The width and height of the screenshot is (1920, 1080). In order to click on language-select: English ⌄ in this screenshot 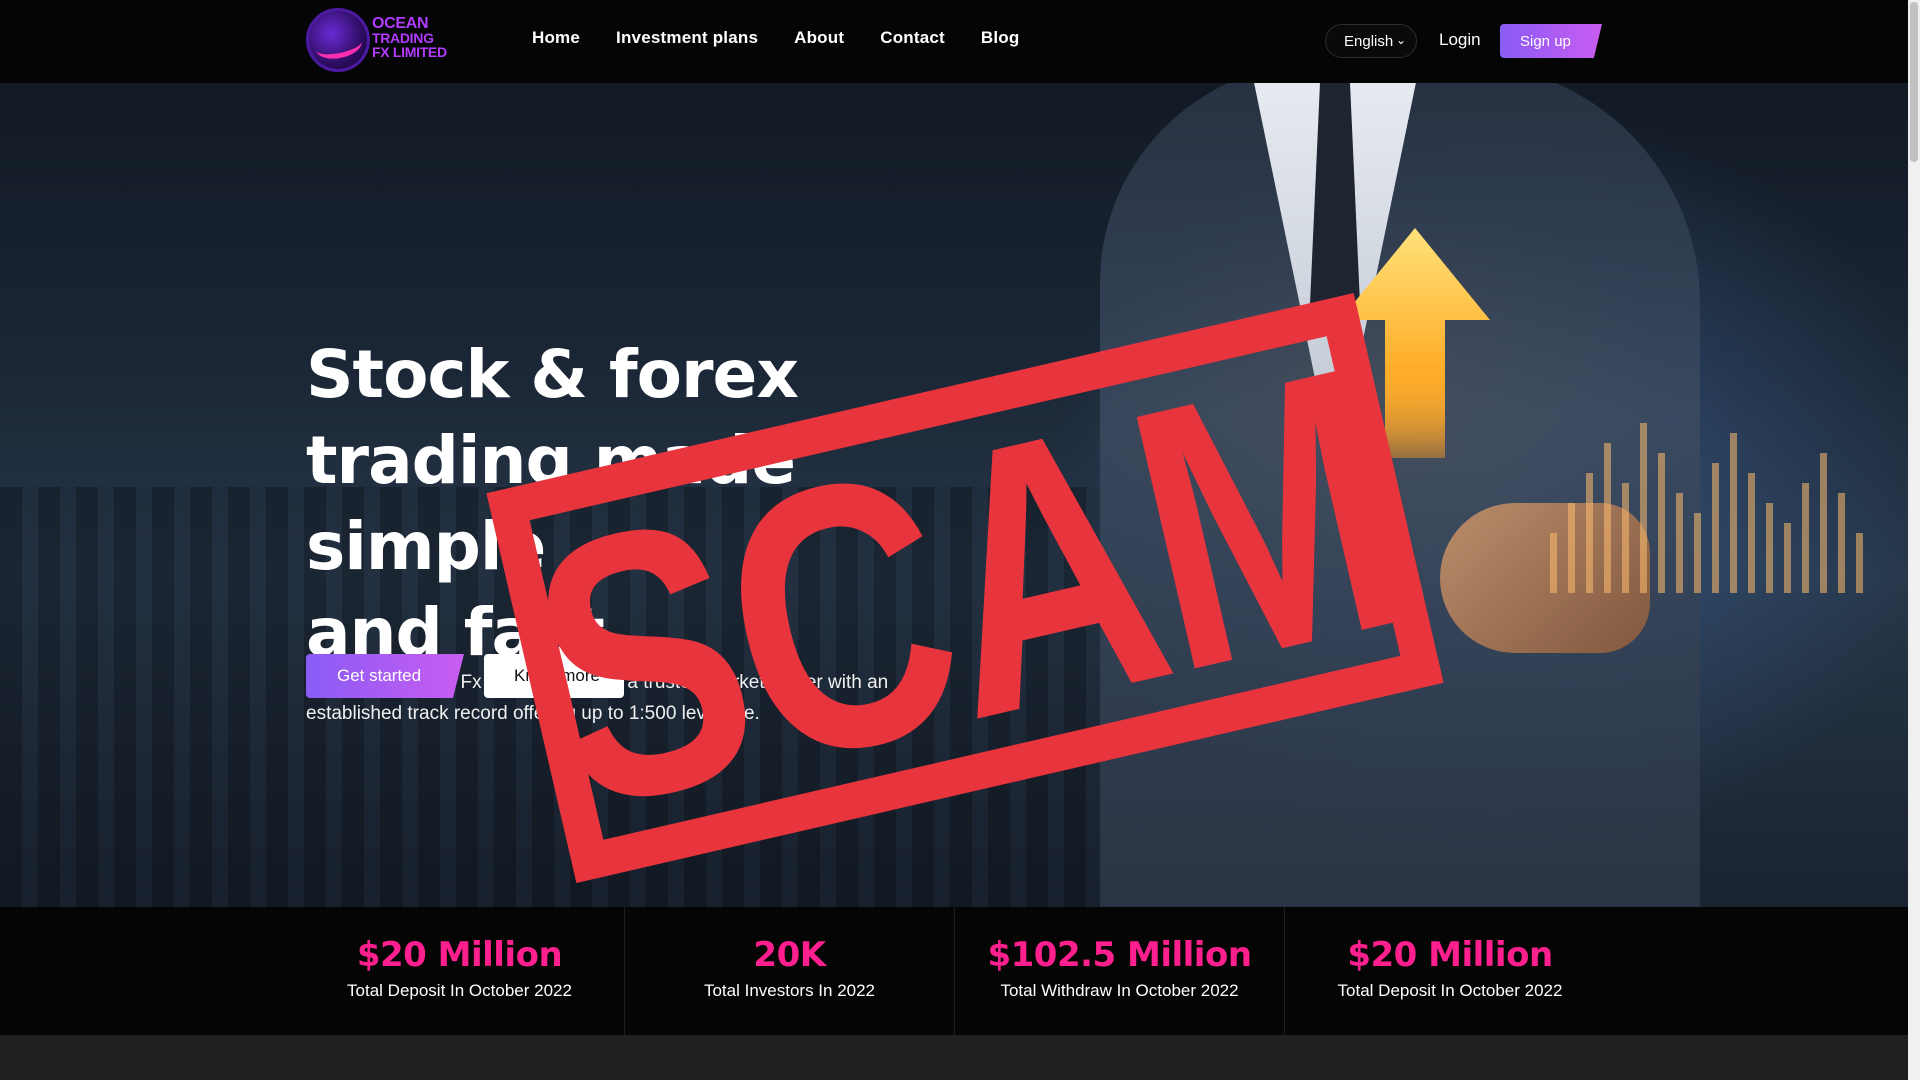, I will do `click(1371, 41)`.